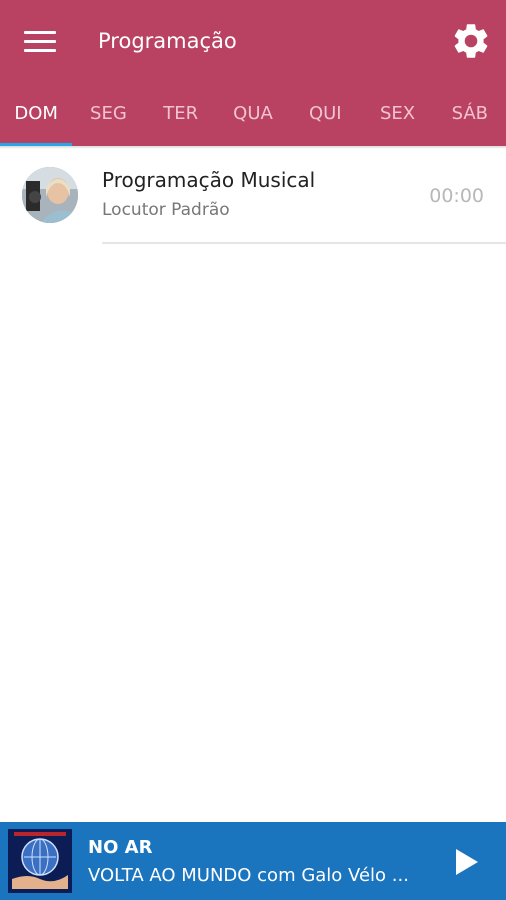  Describe the element at coordinates (40, 861) in the screenshot. I see `album-cover` at that location.